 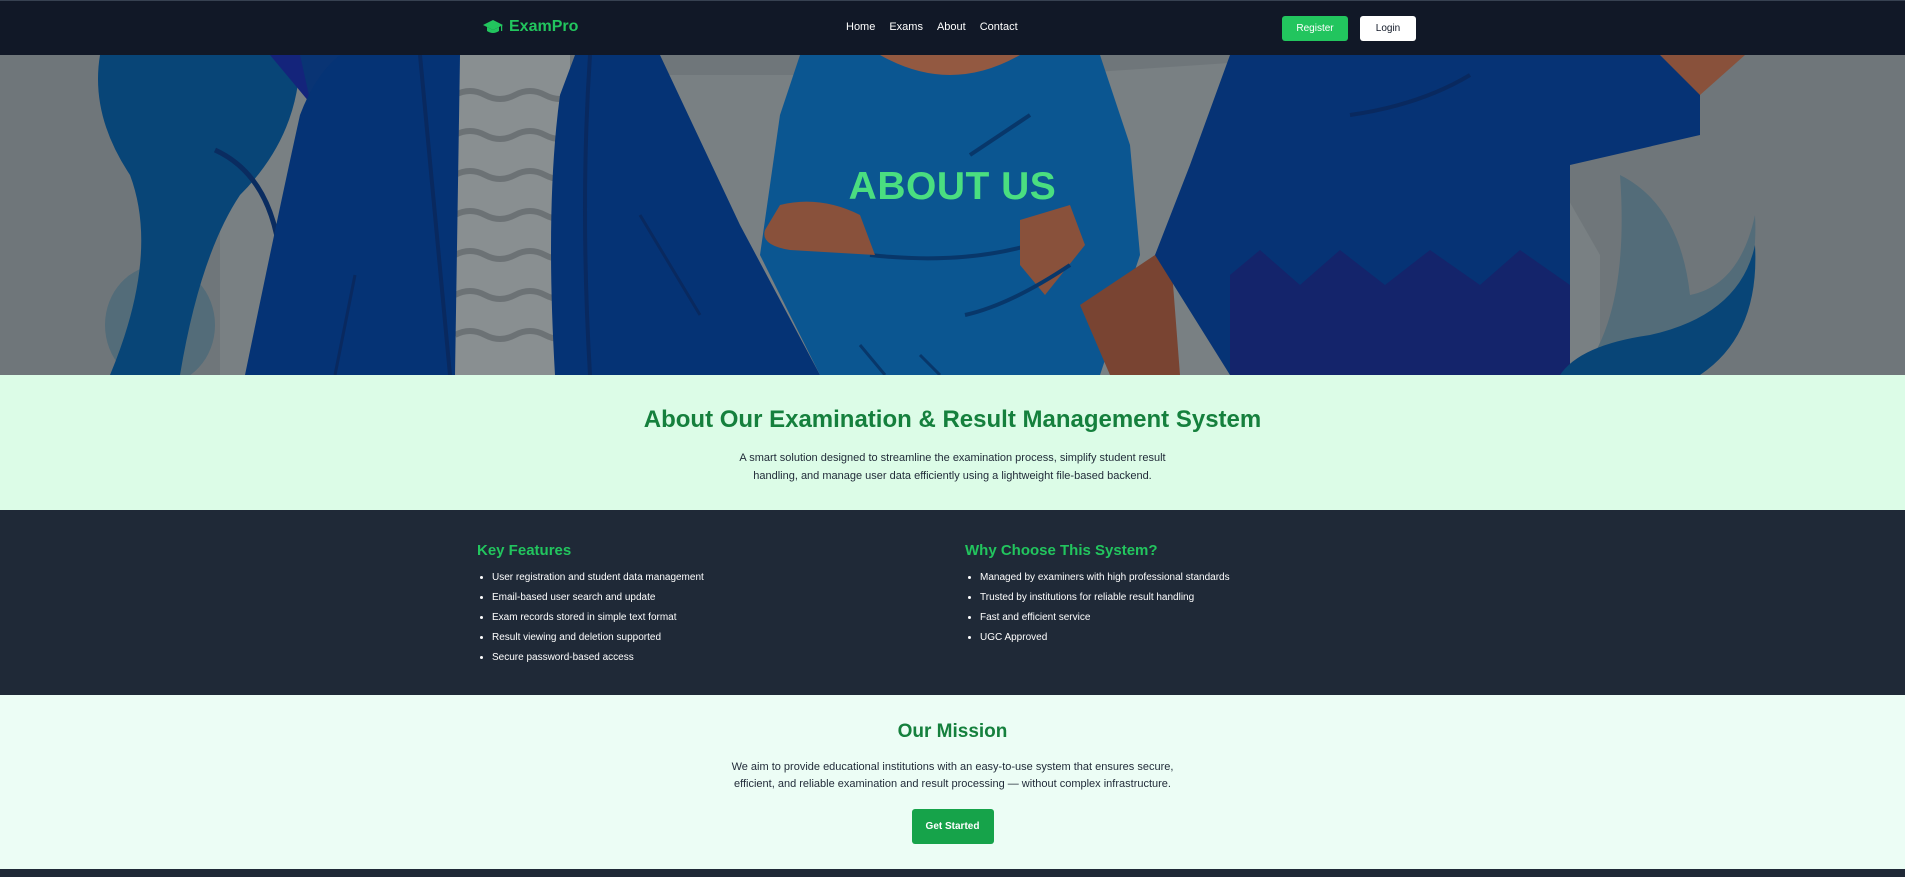 What do you see at coordinates (952, 186) in the screenshot?
I see `hero-title: ABOUT US` at bounding box center [952, 186].